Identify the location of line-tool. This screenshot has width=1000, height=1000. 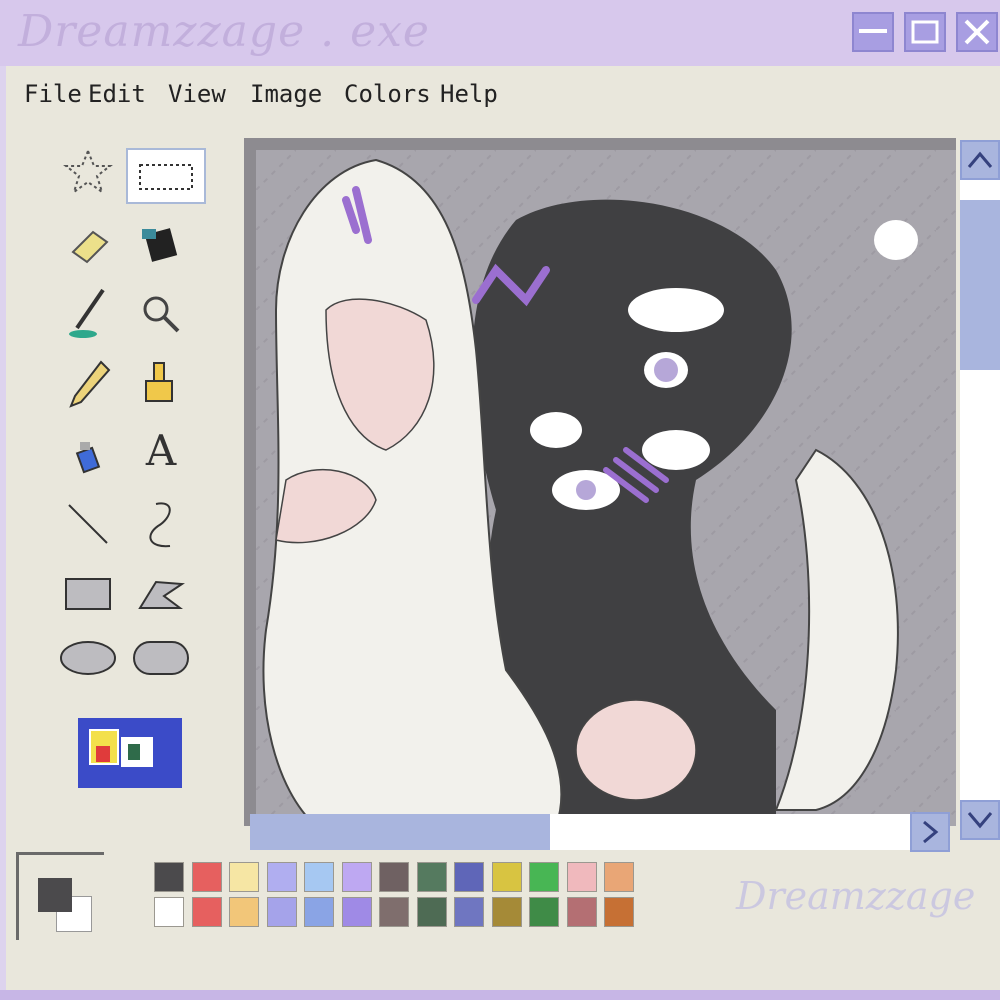
(88, 524).